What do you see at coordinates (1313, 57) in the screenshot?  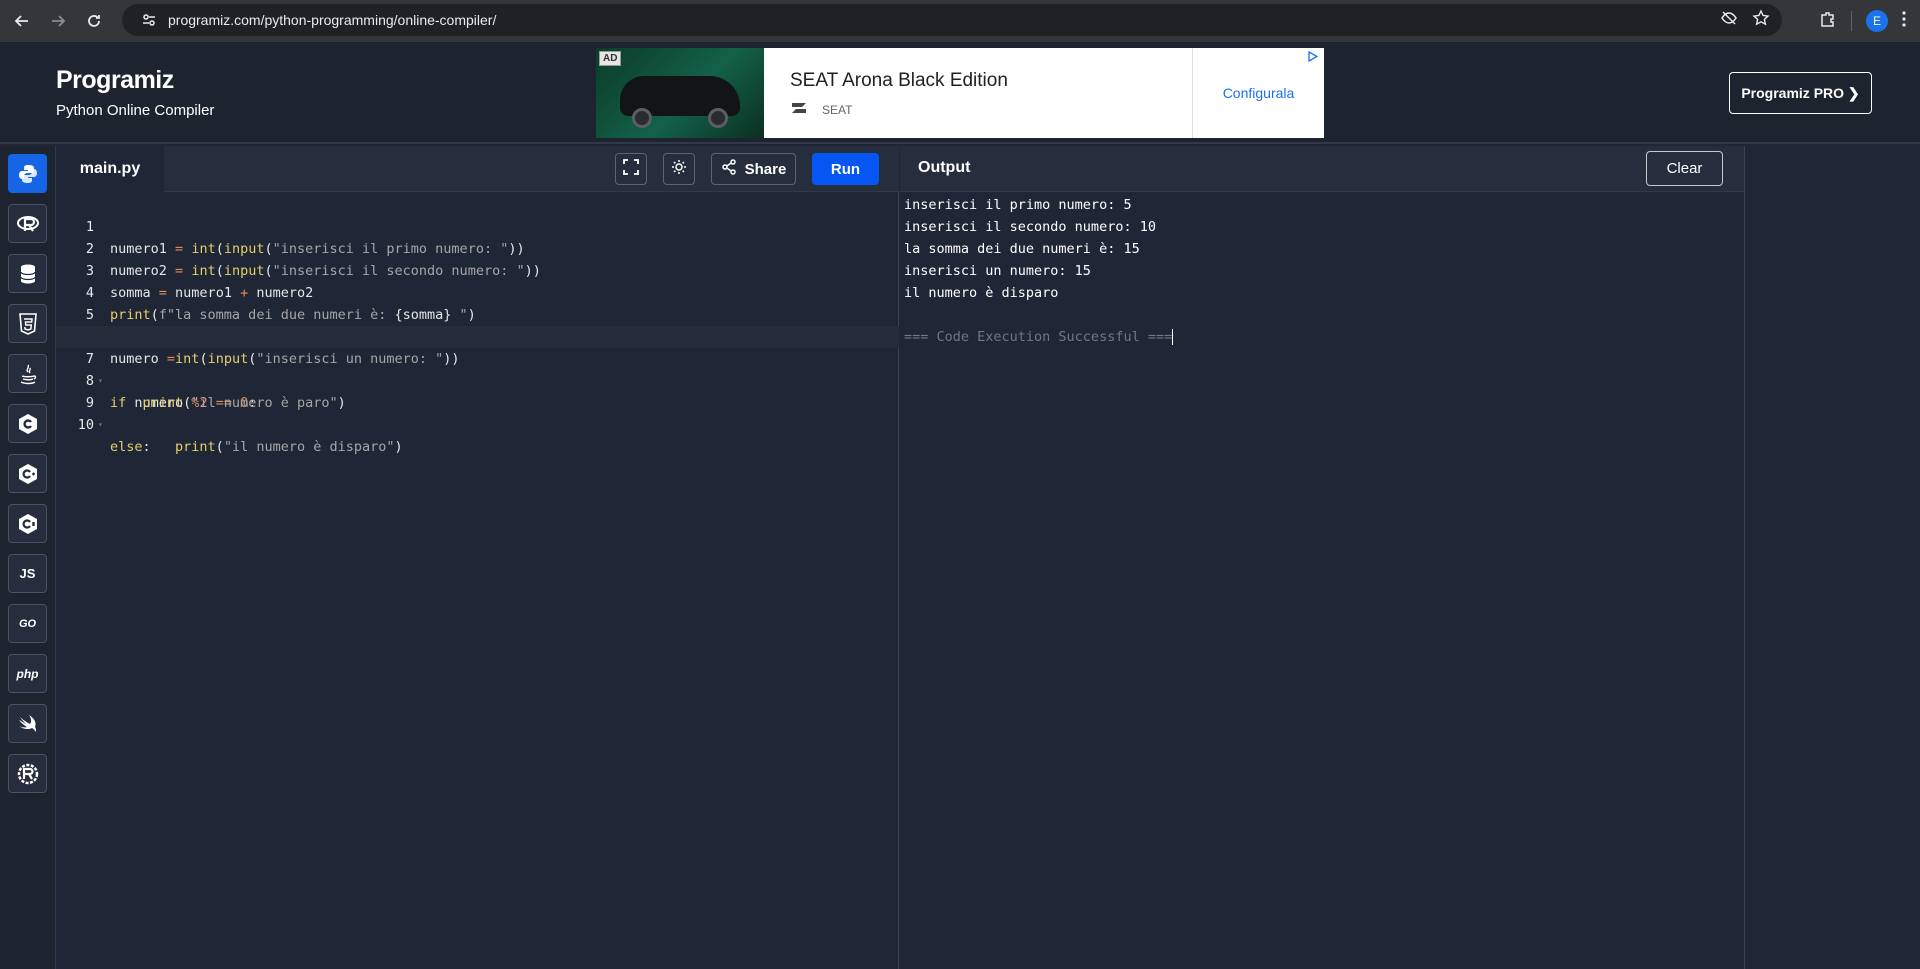 I see `ad-choices-icon` at bounding box center [1313, 57].